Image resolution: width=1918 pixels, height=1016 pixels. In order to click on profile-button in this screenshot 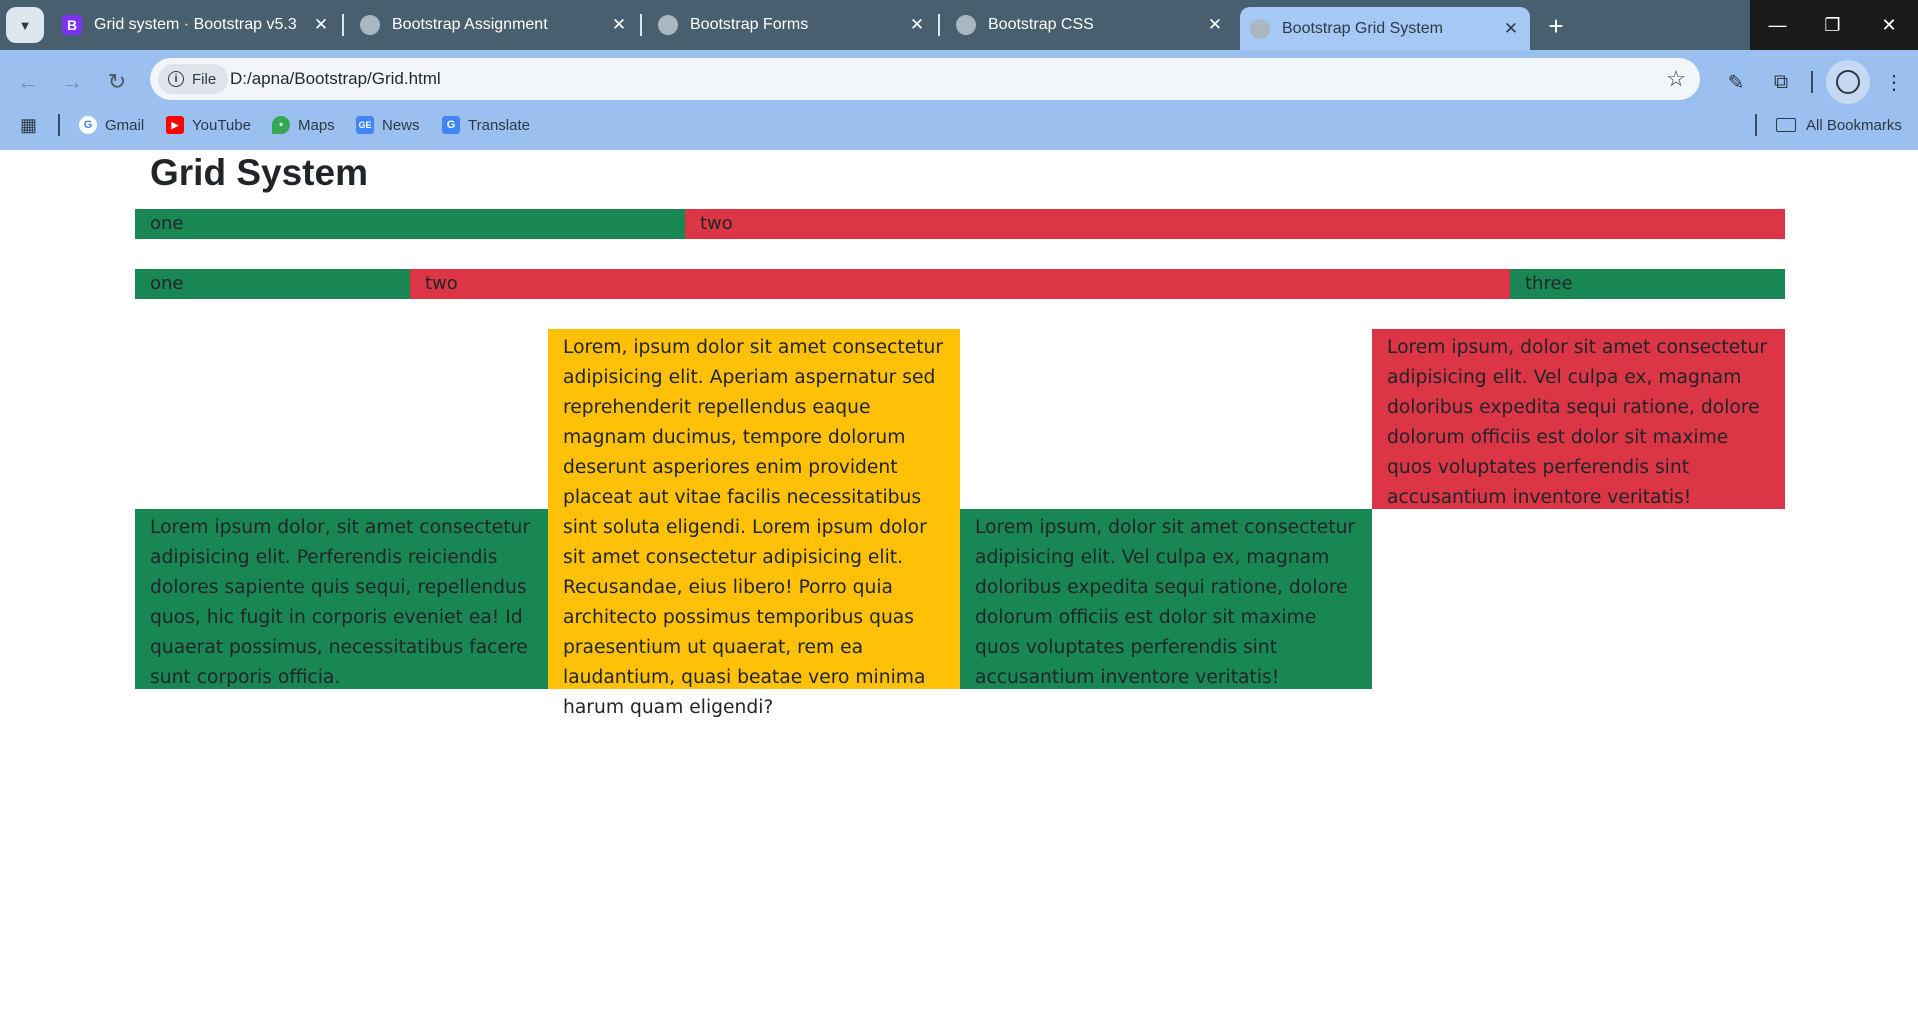, I will do `click(1848, 82)`.